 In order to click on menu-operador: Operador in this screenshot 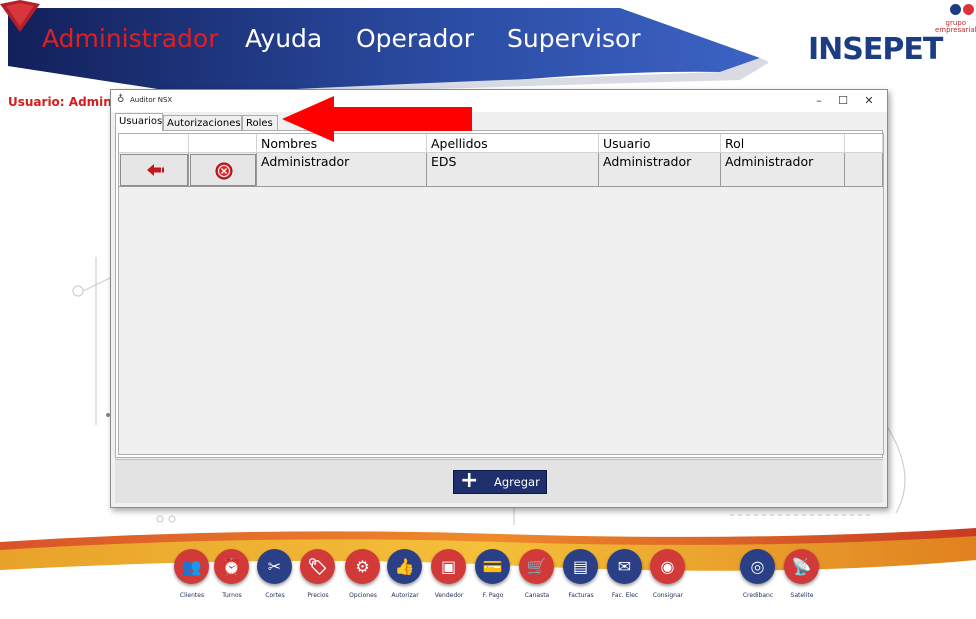, I will do `click(415, 44)`.